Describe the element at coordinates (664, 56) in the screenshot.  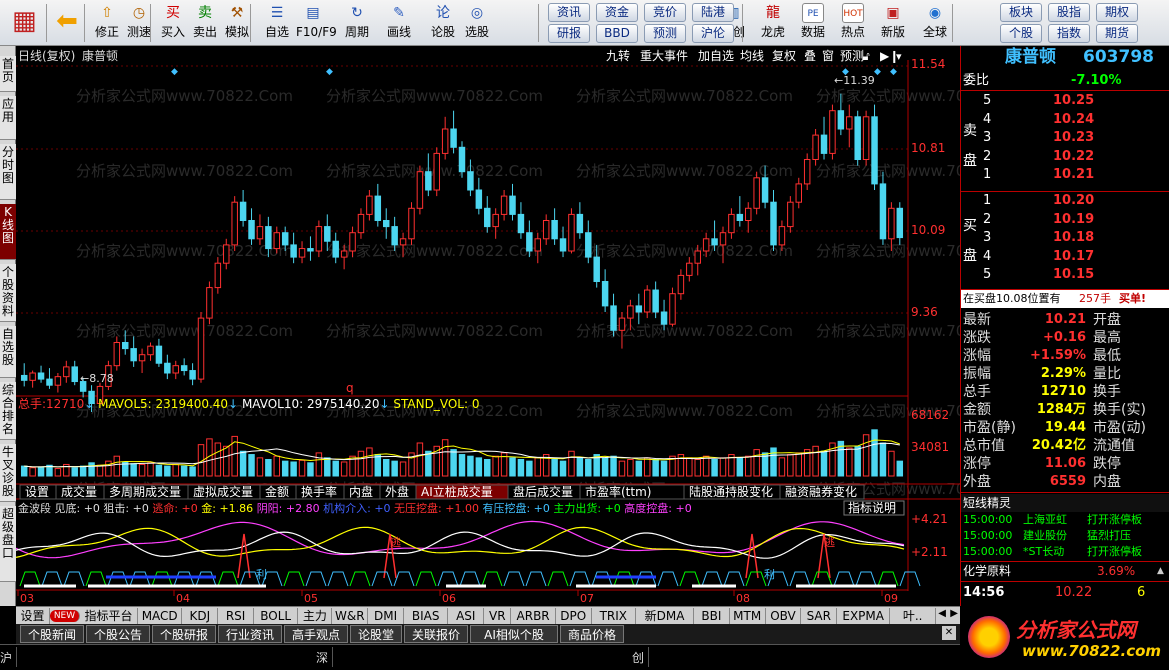
I see `chart-header-button-1: 重大事件` at that location.